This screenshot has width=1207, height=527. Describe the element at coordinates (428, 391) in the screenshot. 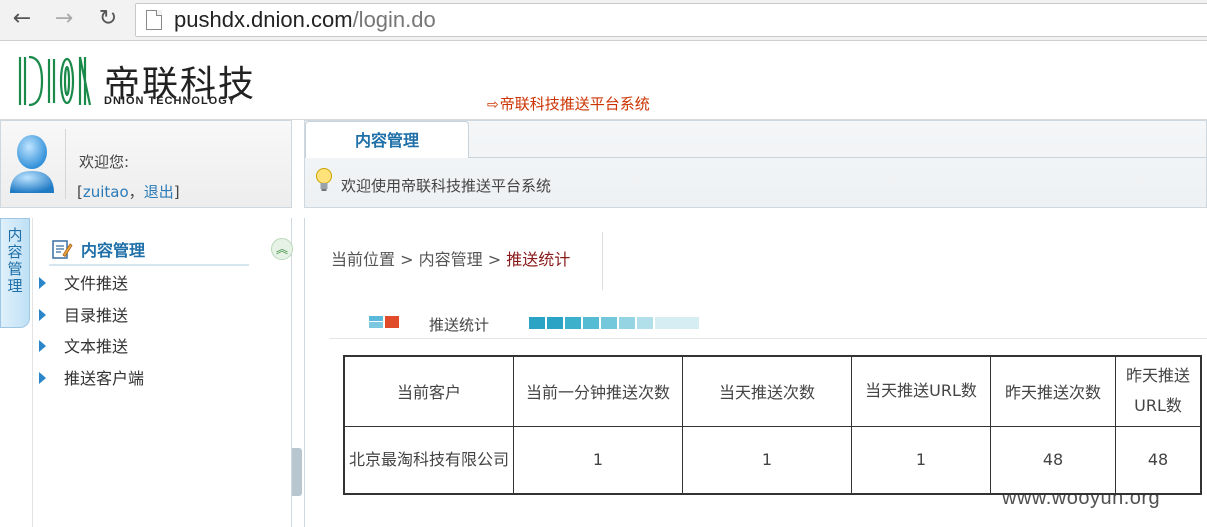

I see `table-header-cell: 当前客户` at that location.